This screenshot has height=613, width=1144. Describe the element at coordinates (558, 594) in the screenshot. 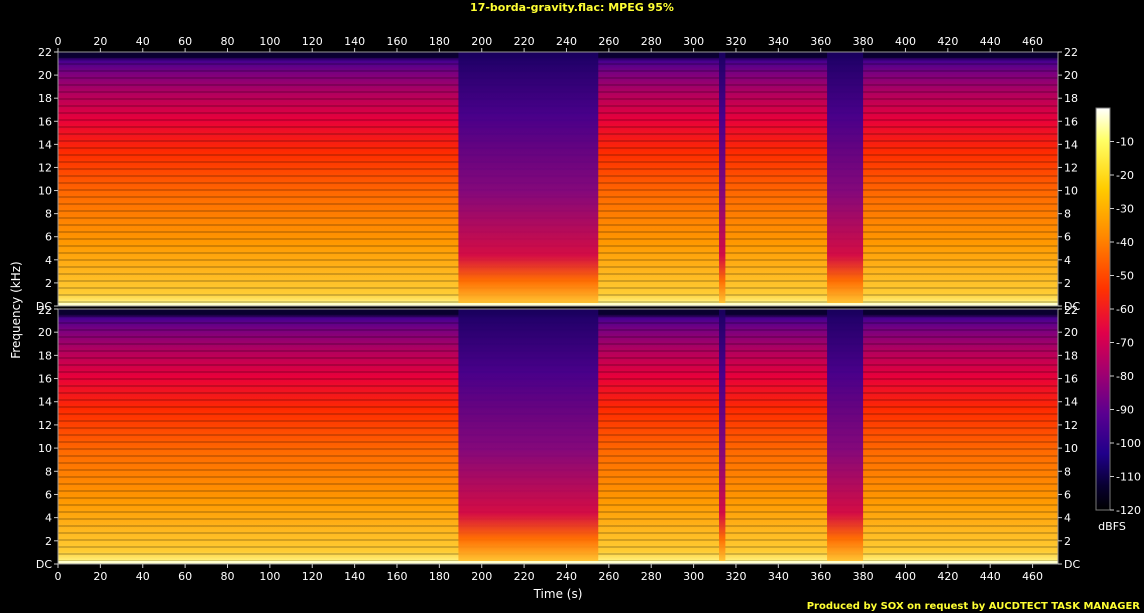

I see `x-axis-label: Time (s)` at that location.